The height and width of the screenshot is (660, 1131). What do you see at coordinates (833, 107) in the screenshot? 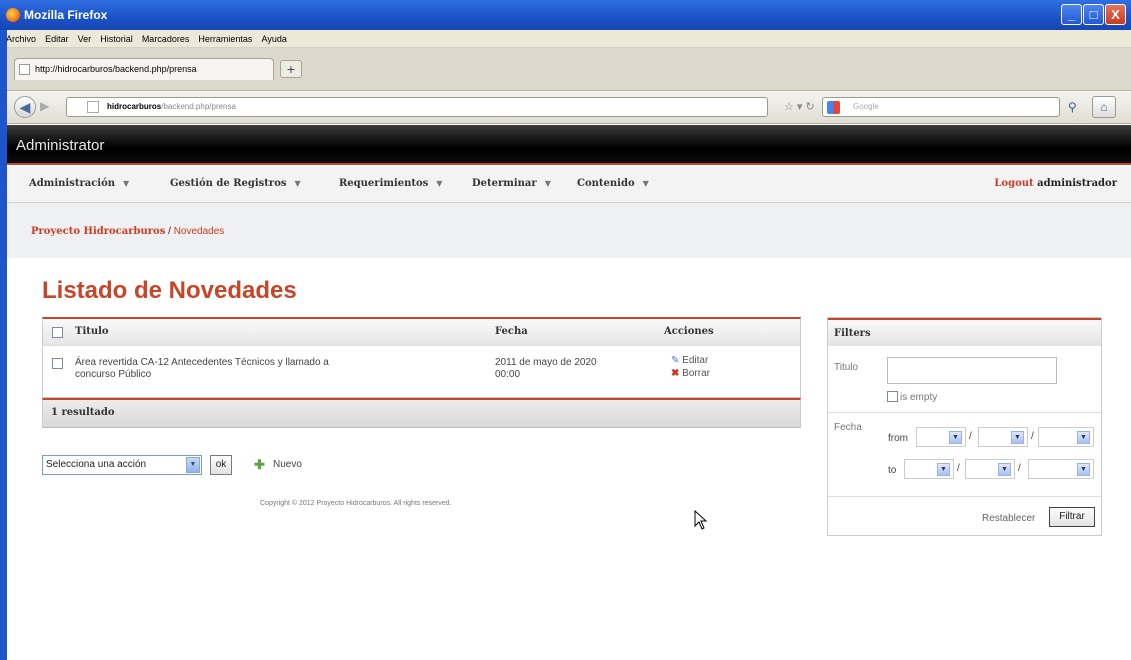
I see `google-engine-icon` at bounding box center [833, 107].